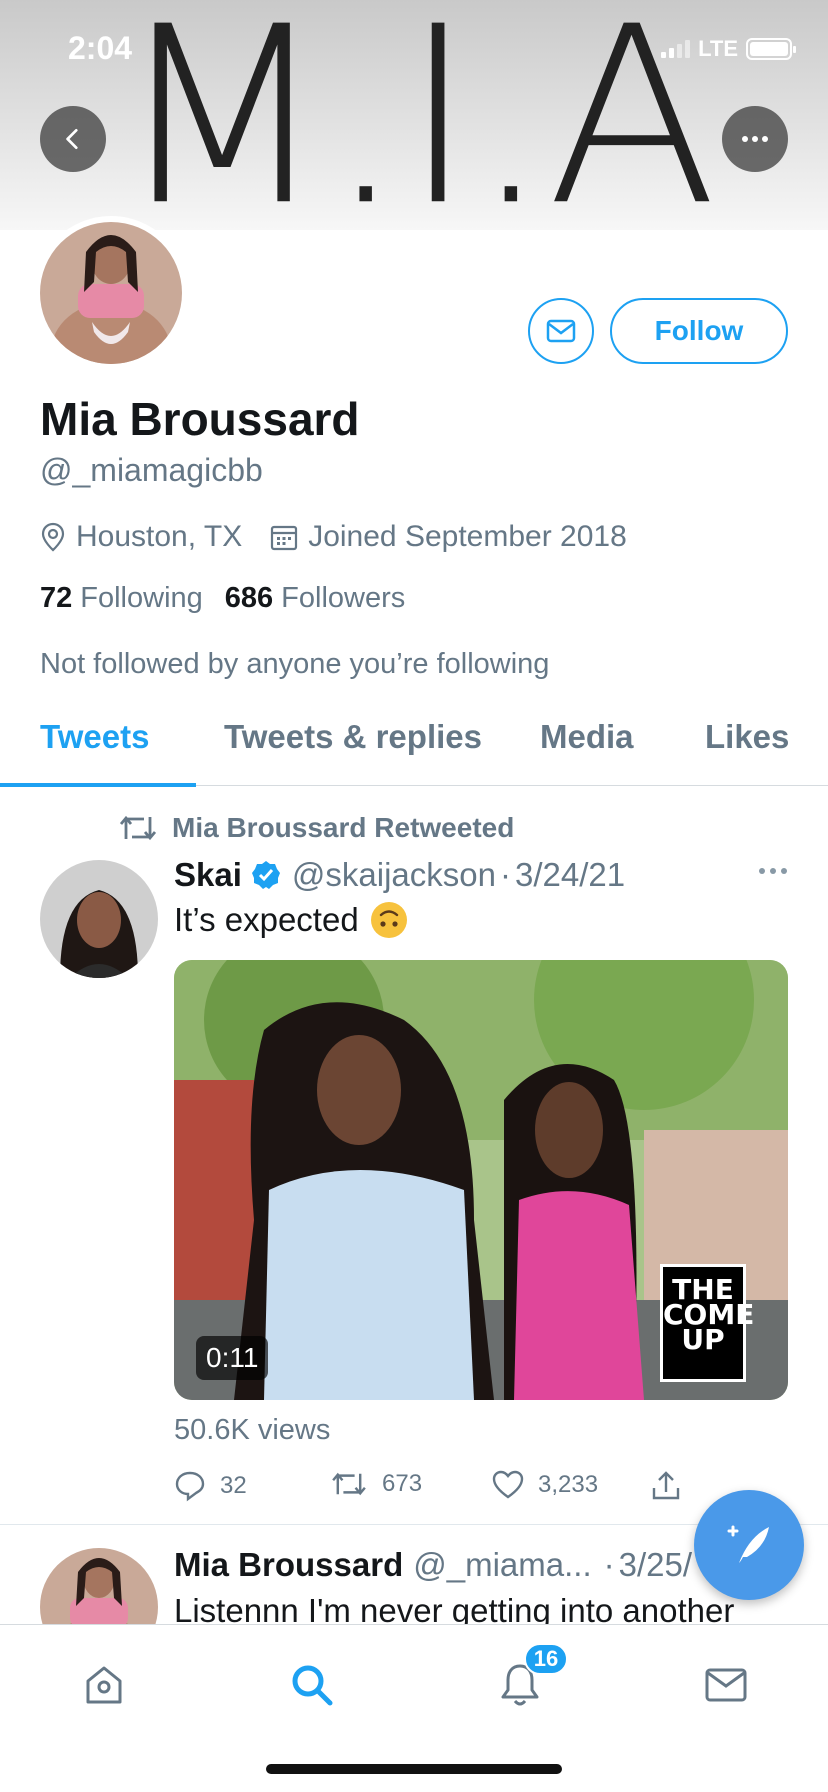  Describe the element at coordinates (159, 536) in the screenshot. I see `location-text: Houston, TX` at that location.